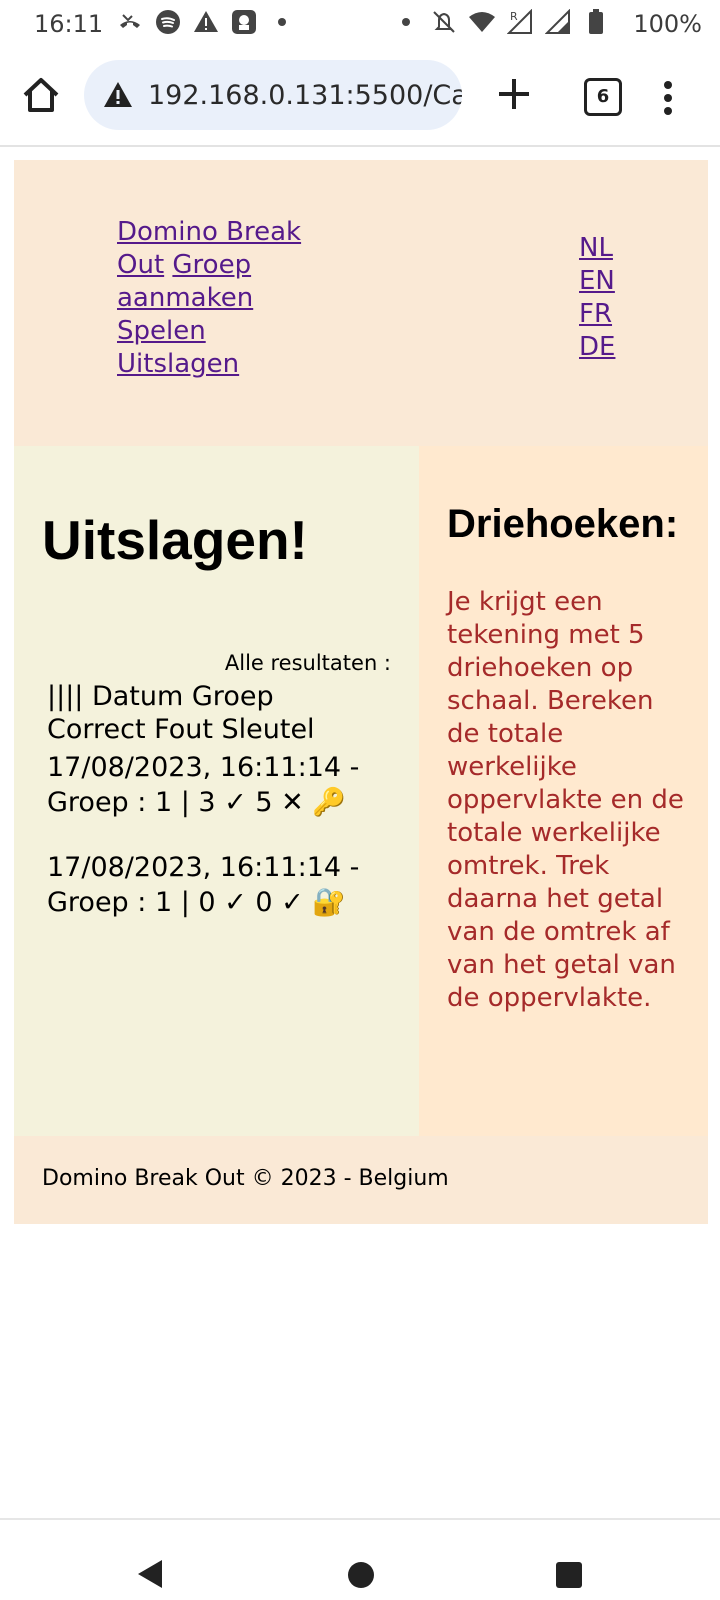 The image size is (720, 1600). I want to click on back-button, so click(150, 1576).